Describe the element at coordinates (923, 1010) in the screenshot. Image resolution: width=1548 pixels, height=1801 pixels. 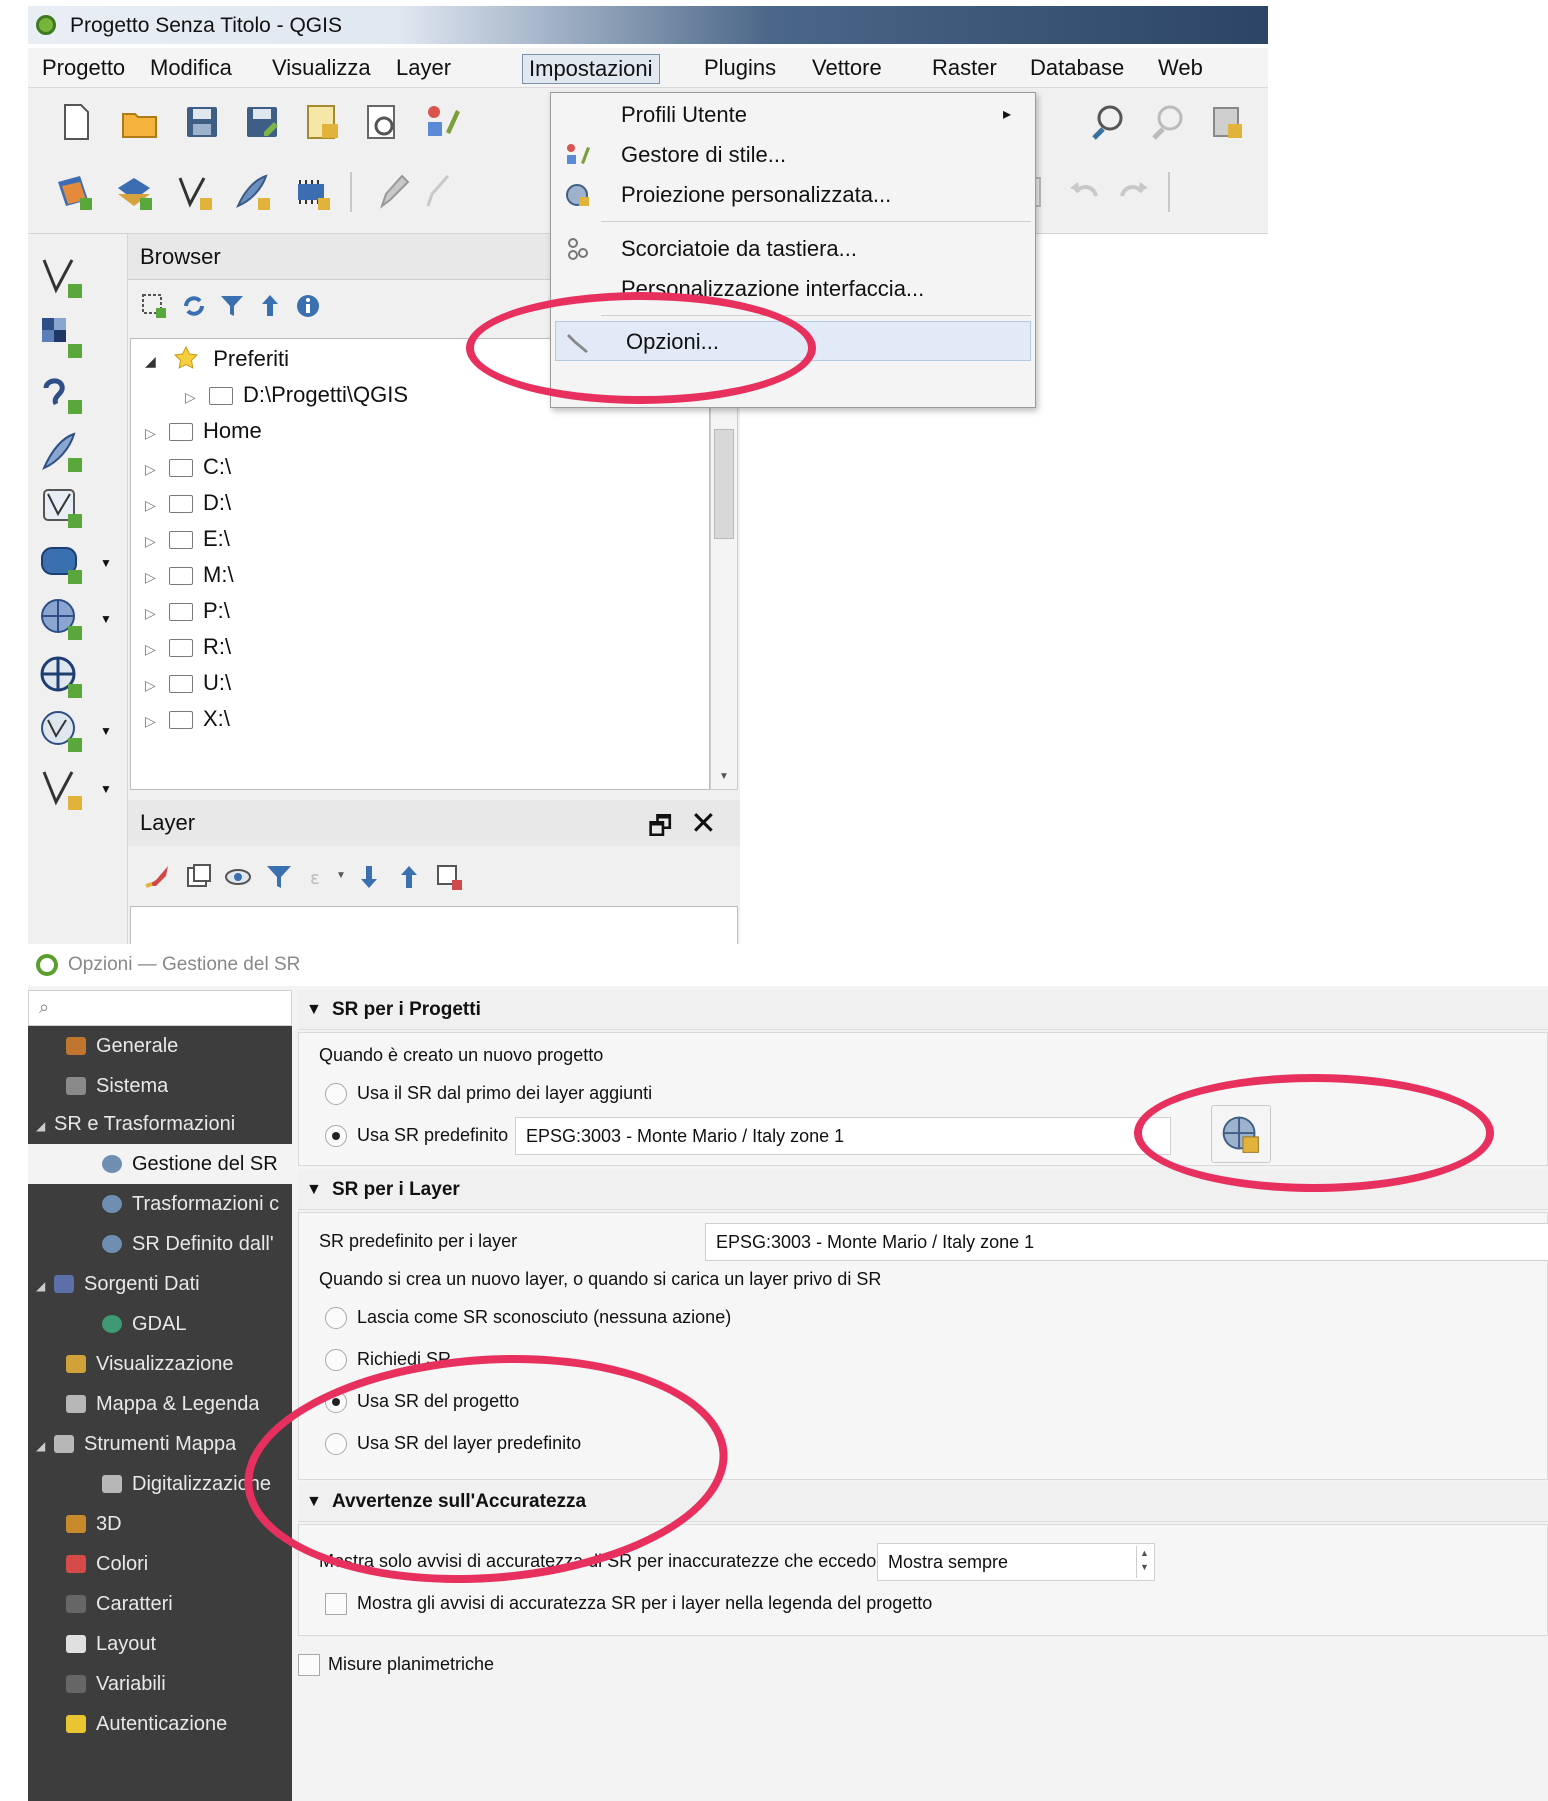
I see `group-header-project-crs: ▼ SR per i Progetti` at that location.